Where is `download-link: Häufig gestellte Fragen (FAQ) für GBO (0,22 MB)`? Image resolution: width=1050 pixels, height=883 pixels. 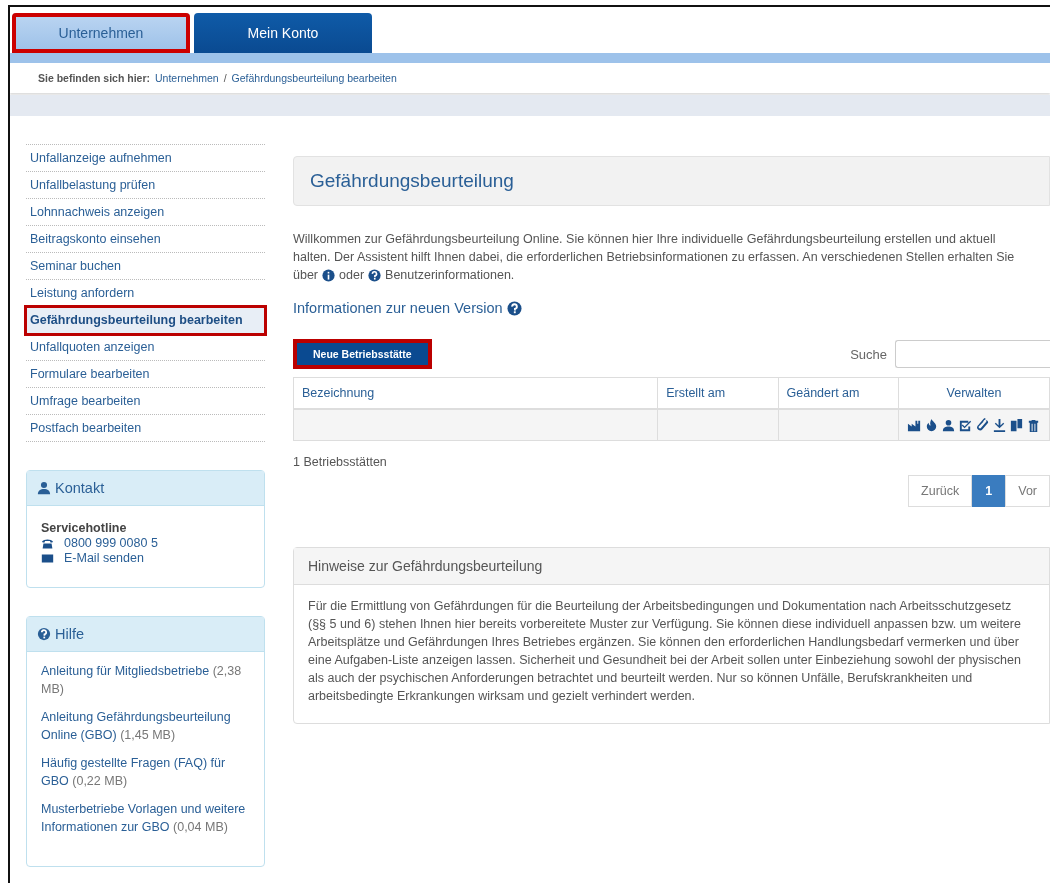 download-link: Häufig gestellte Fragen (FAQ) für GBO (0,22 MB) is located at coordinates (145, 772).